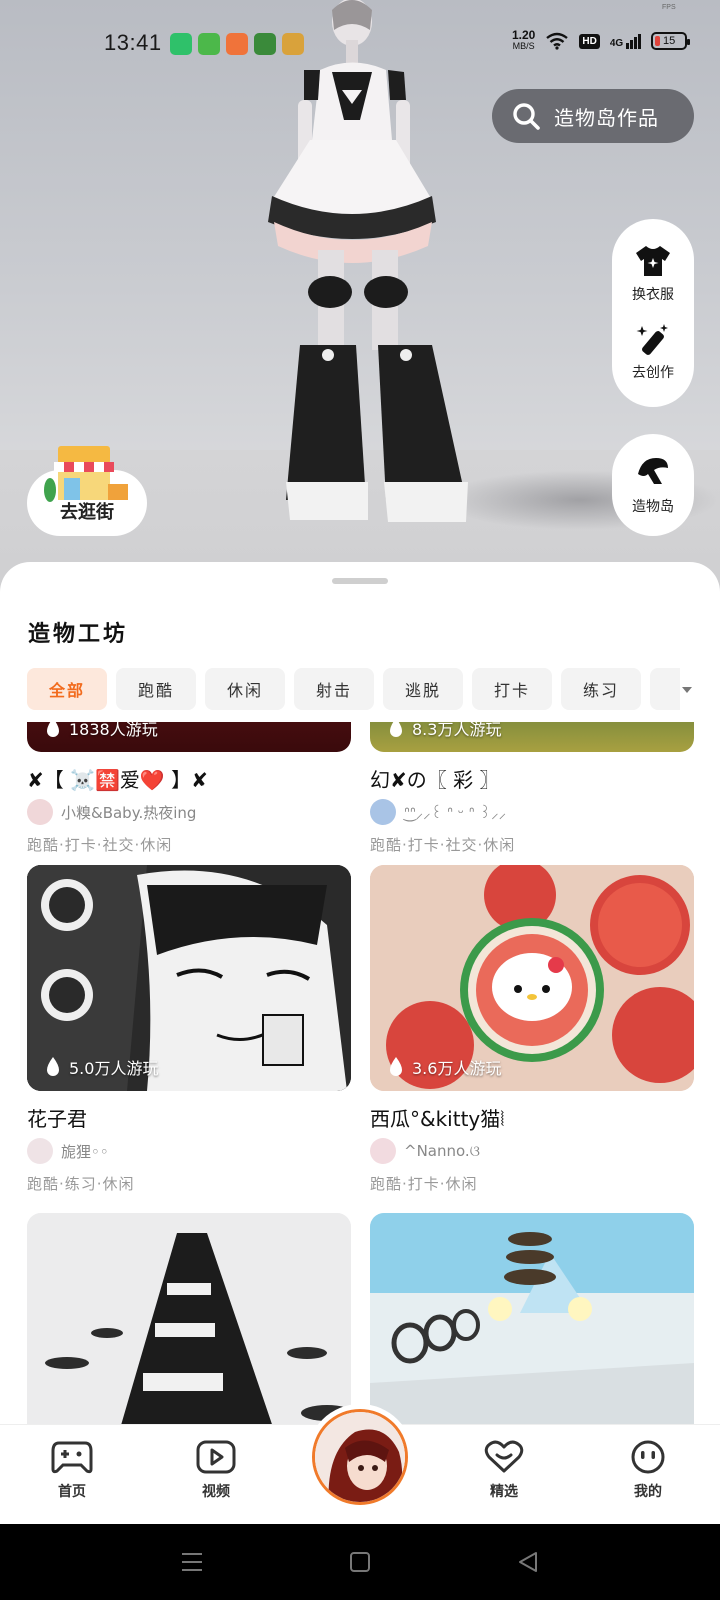 The image size is (720, 1600). Describe the element at coordinates (504, 1492) in the screenshot. I see `nav-featured-label: 精选` at that location.